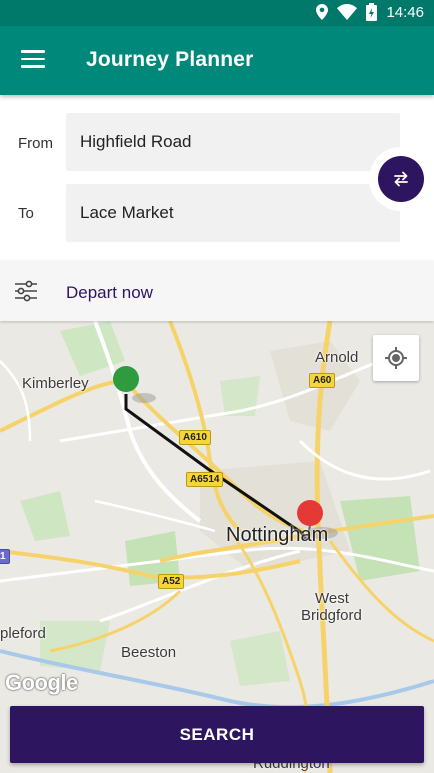 The width and height of the screenshot is (434, 773). What do you see at coordinates (347, 12) in the screenshot?
I see `wifi-icon` at bounding box center [347, 12].